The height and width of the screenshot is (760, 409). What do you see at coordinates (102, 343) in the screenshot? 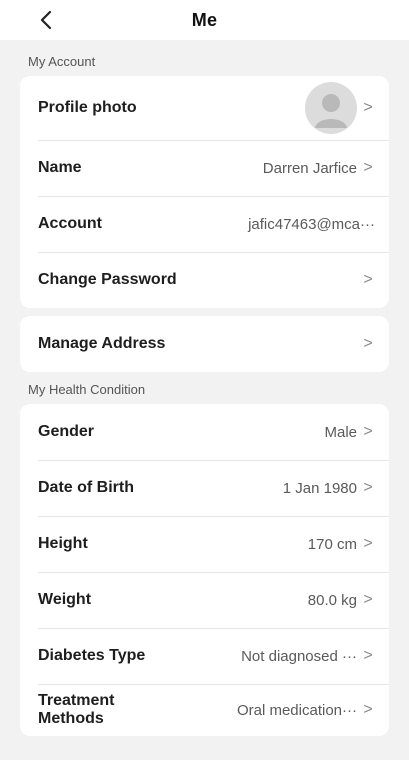
I see `row-label: Manage Address` at bounding box center [102, 343].